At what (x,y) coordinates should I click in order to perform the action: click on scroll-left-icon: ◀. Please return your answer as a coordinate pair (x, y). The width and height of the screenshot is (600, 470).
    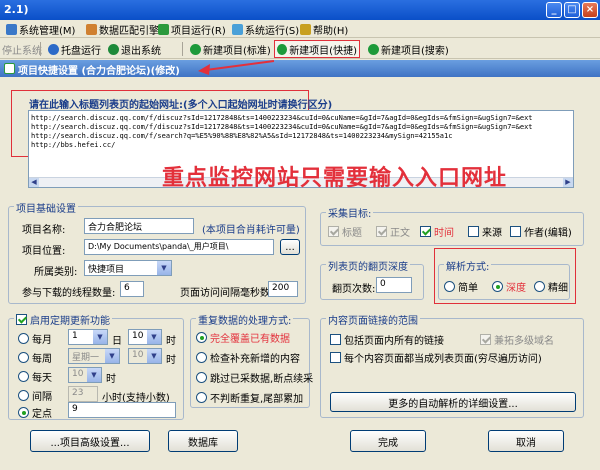
    Looking at the image, I should click on (34, 182).